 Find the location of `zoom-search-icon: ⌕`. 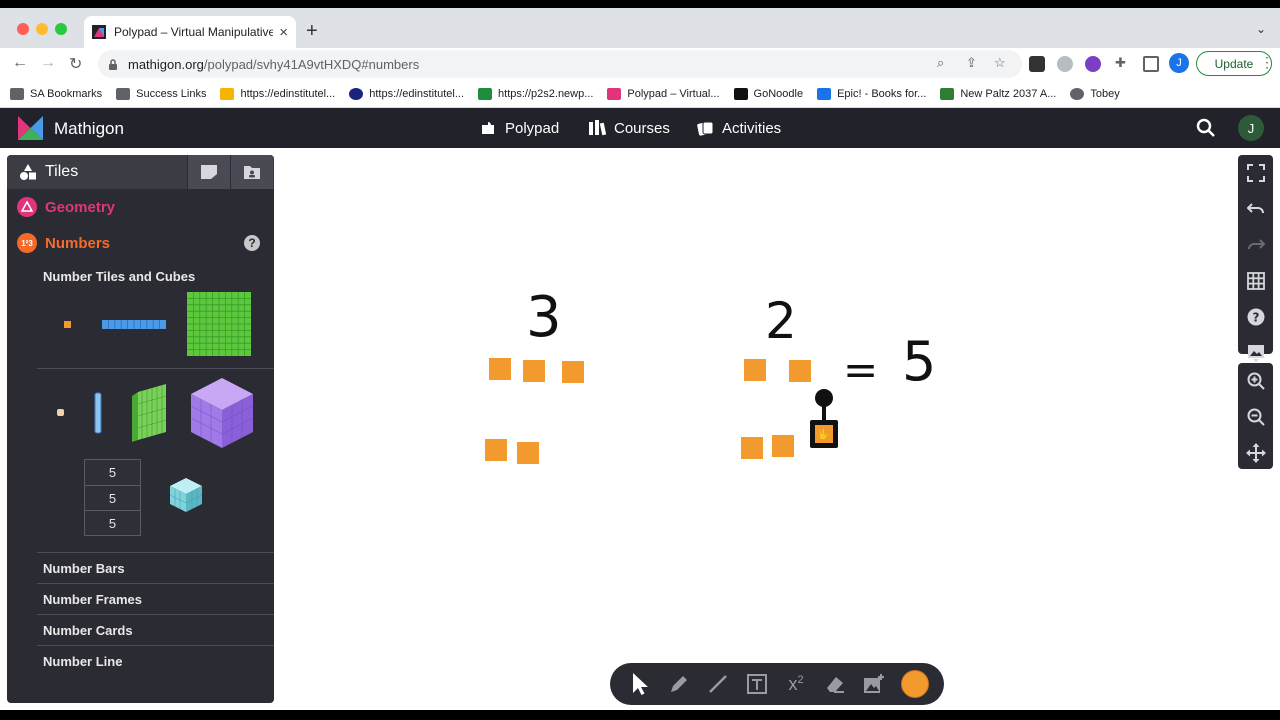

zoom-search-icon: ⌕ is located at coordinates (940, 63).